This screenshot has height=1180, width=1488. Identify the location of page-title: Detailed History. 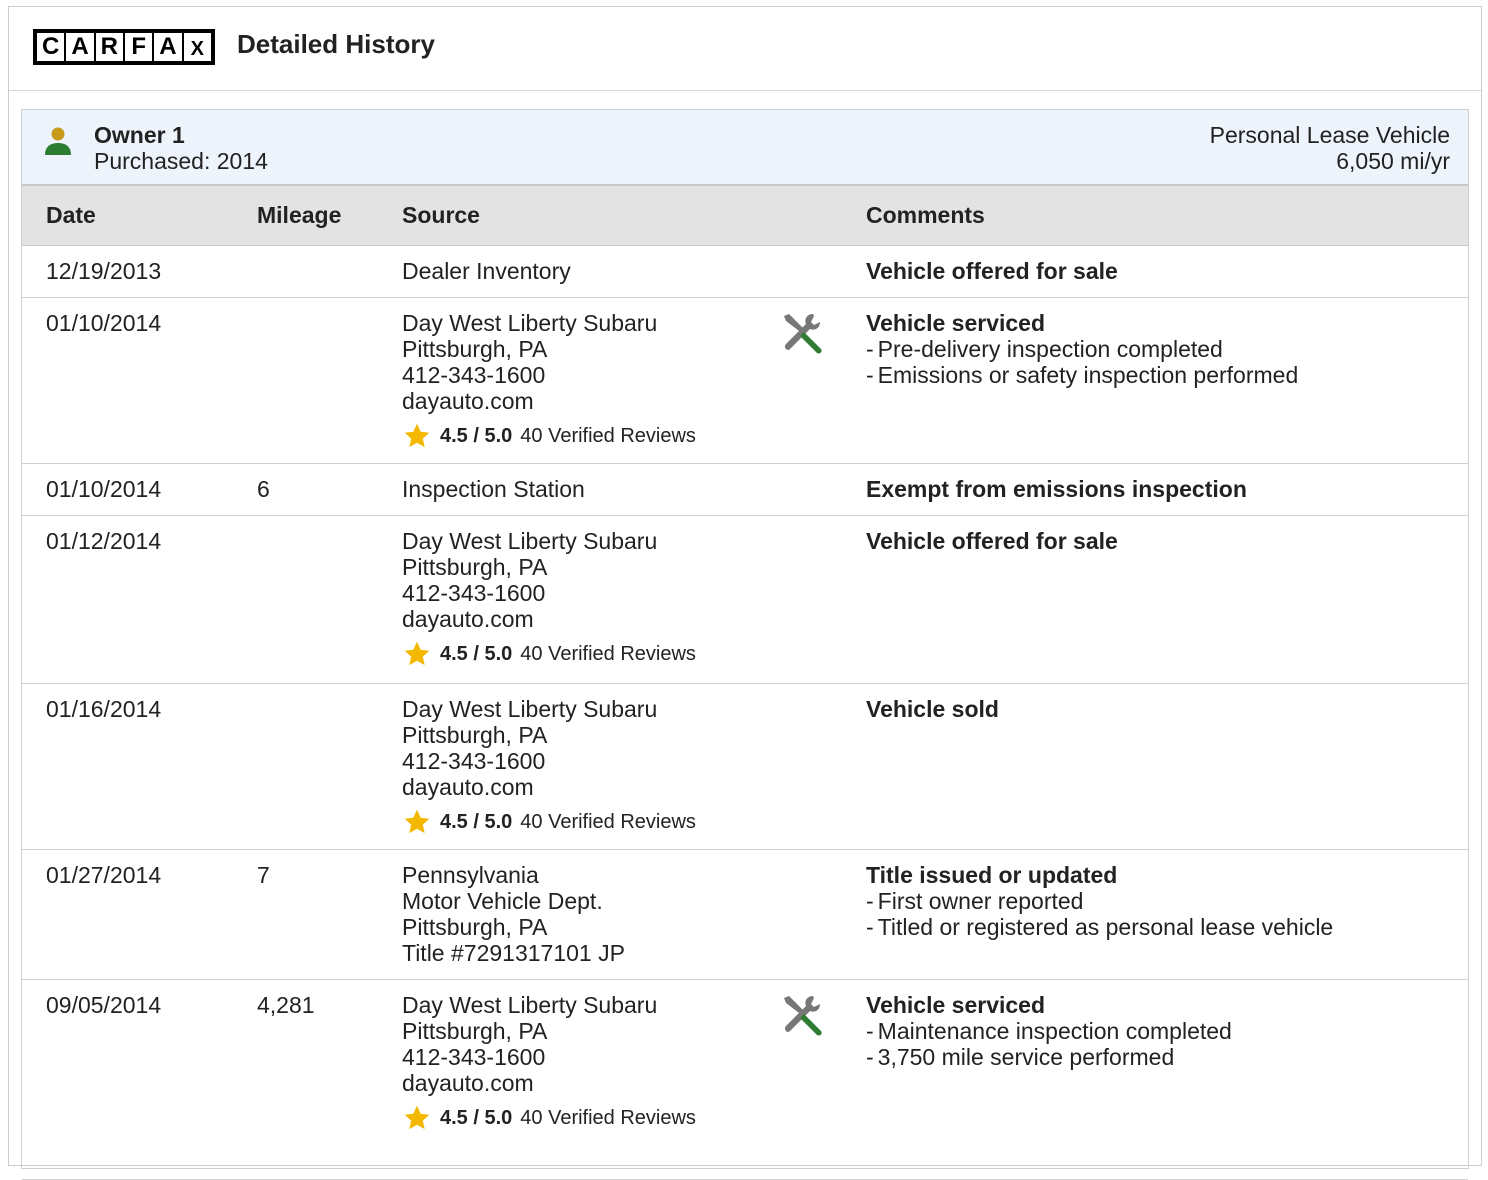
(336, 44).